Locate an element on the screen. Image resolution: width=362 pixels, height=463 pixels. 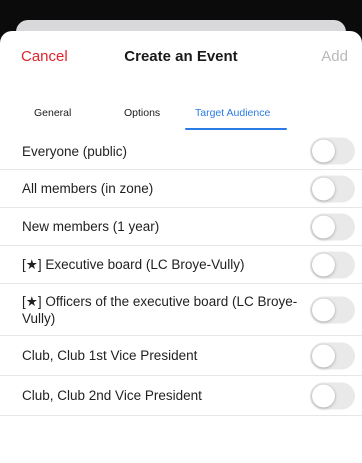
page-title: Create an Event is located at coordinates (181, 56).